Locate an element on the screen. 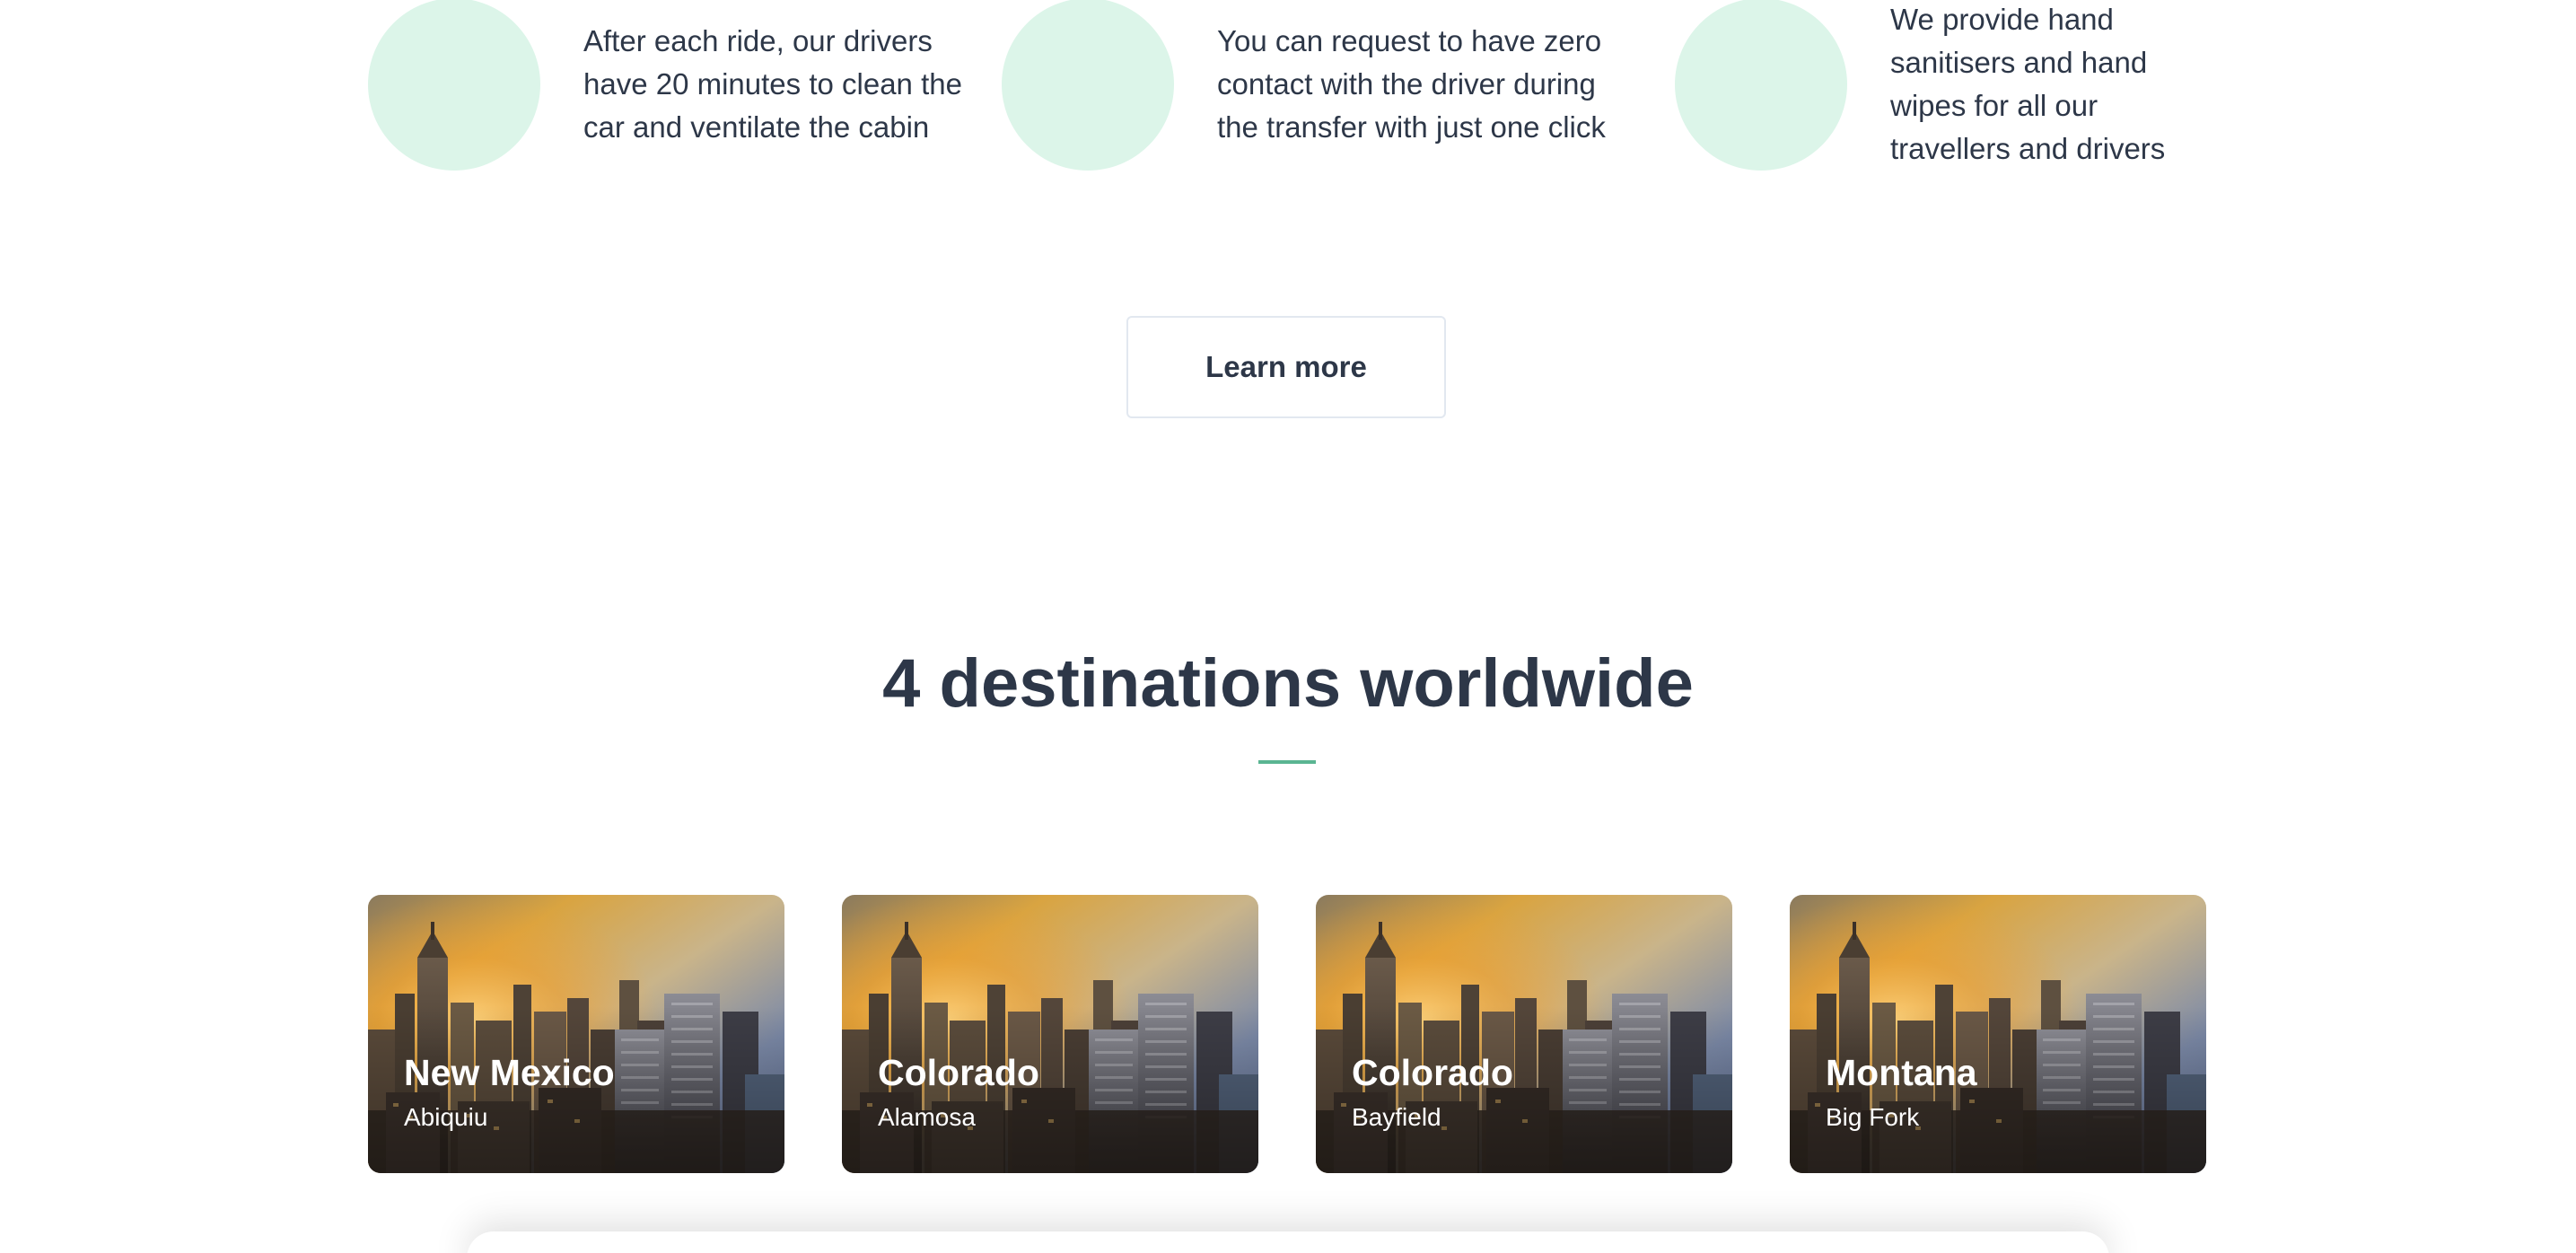 This screenshot has width=2576, height=1253. destination-state: New Mexico is located at coordinates (509, 1072).